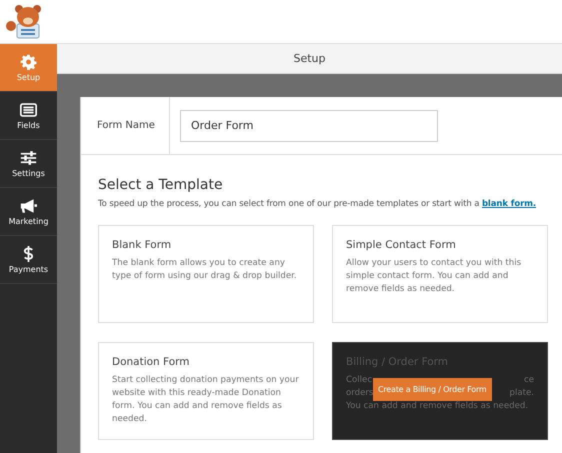 The width and height of the screenshot is (562, 453). What do you see at coordinates (360, 393) in the screenshot?
I see `card-description: orders` at bounding box center [360, 393].